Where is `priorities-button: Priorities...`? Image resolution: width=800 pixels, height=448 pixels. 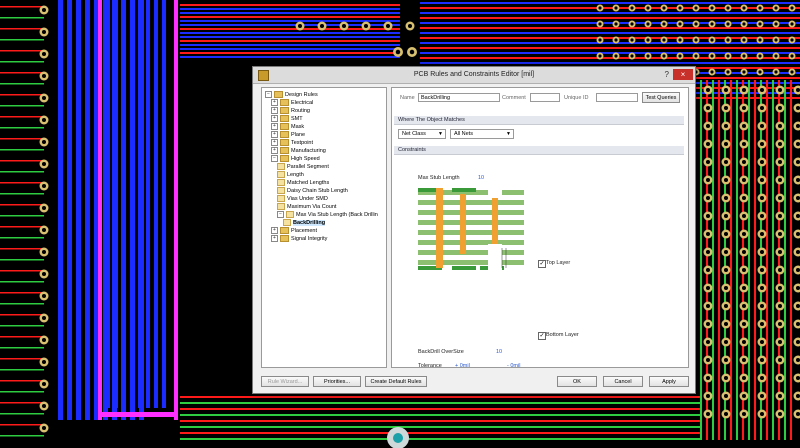
priorities-button: Priorities... is located at coordinates (337, 381).